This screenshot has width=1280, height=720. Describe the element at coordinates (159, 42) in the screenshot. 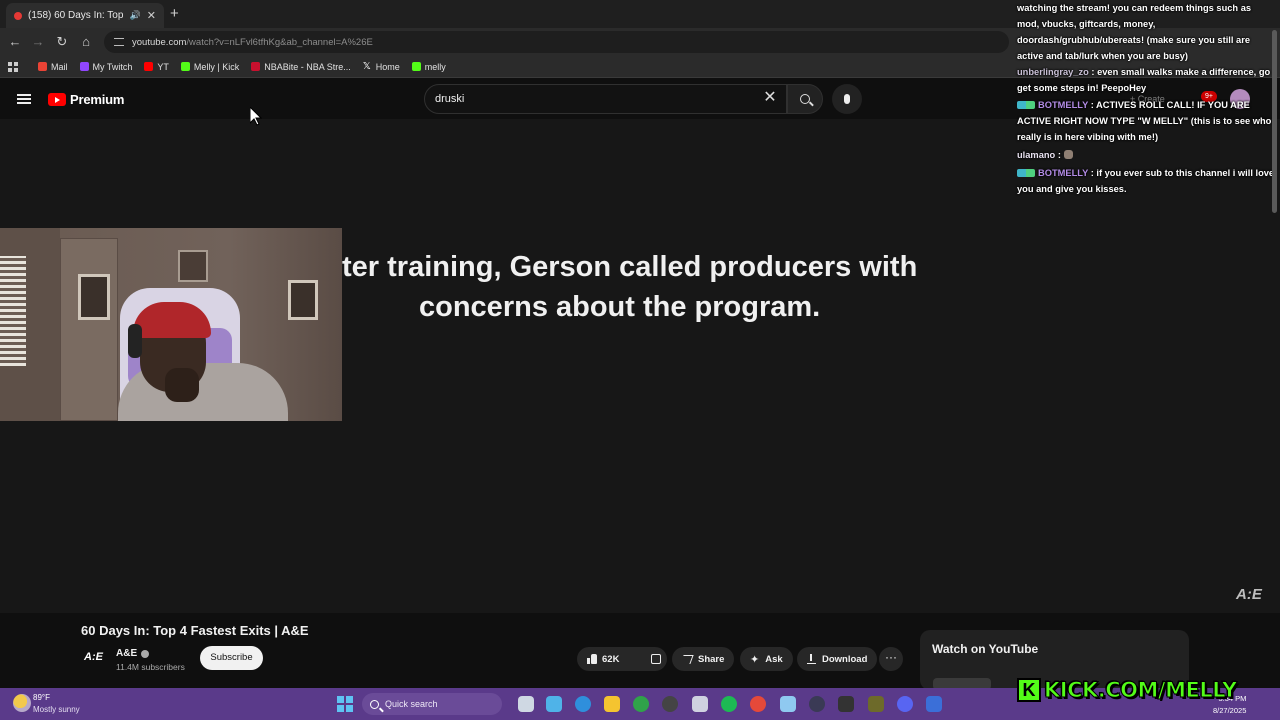

I see `url-host: youtube.com` at that location.